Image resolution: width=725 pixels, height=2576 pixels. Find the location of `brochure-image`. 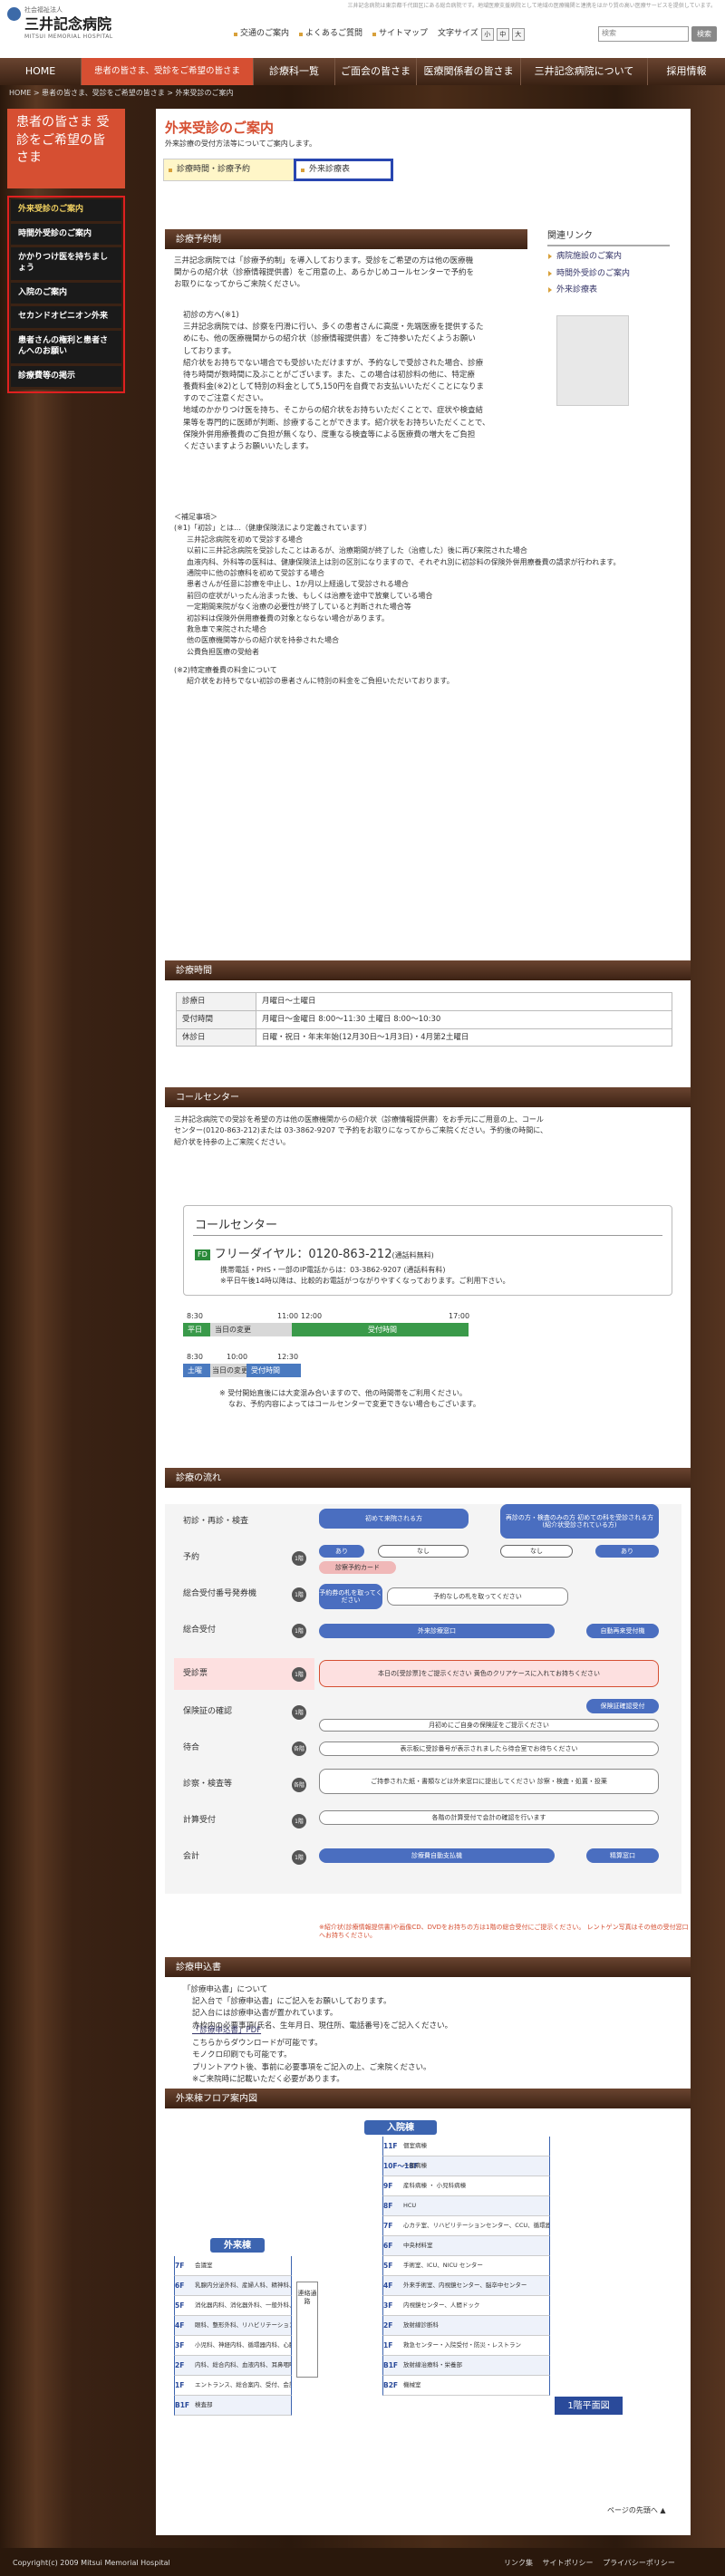

brochure-image is located at coordinates (592, 360).